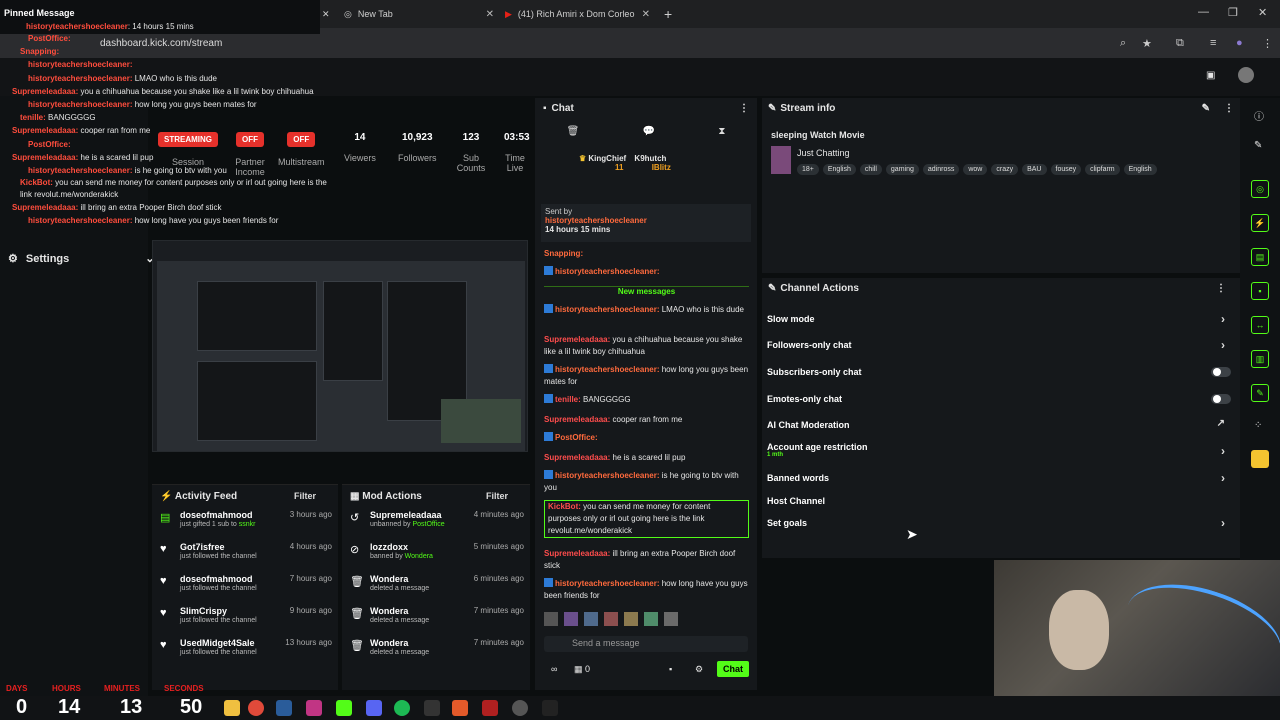 This screenshot has height=720, width=1280. What do you see at coordinates (1123, 43) in the screenshot?
I see `zoom-icon: ⌕` at bounding box center [1123, 43].